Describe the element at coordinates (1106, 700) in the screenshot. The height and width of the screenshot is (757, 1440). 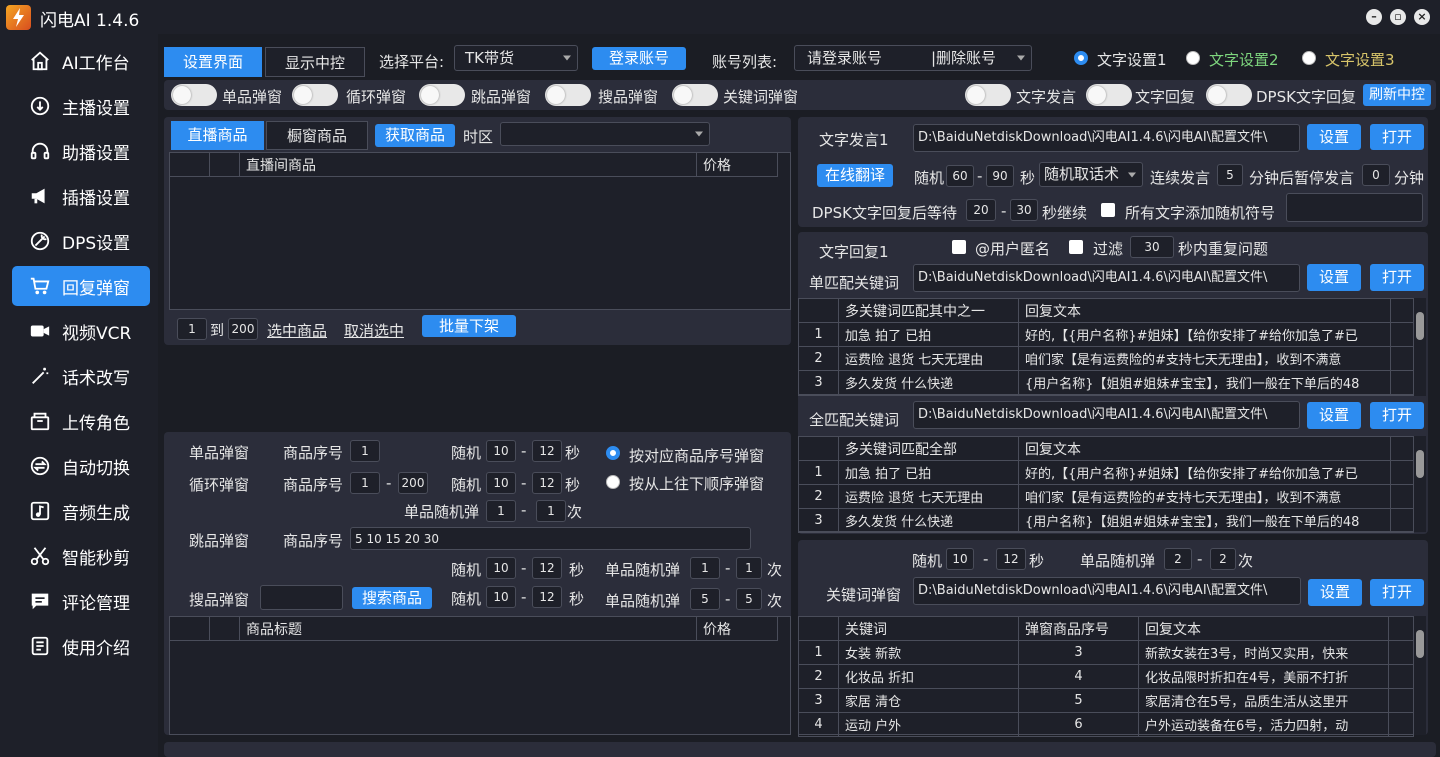
I see `table-row: 3 家居 清仓 5 家居清仓在5号，品质生活从这里开` at that location.